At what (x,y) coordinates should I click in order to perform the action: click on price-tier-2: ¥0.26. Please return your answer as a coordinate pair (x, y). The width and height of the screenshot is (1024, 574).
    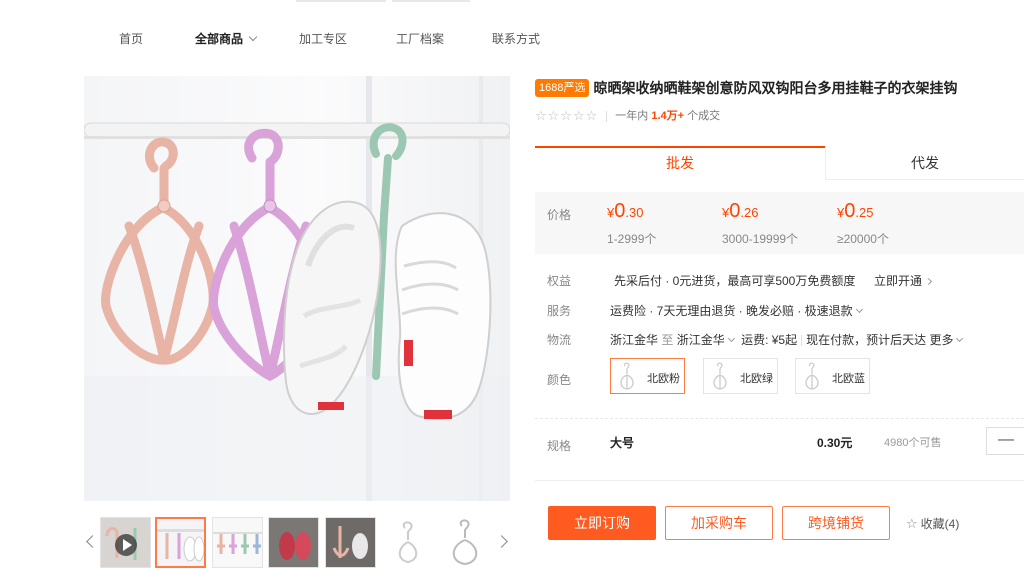
    Looking at the image, I should click on (740, 211).